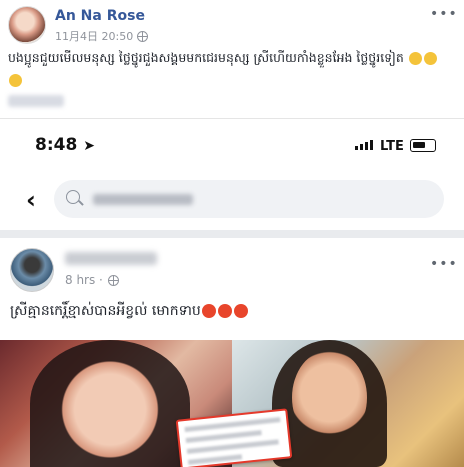  I want to click on blurred-search-text, so click(143, 199).